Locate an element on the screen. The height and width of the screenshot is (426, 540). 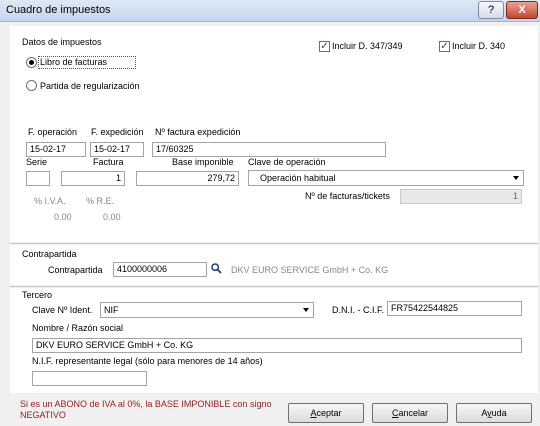
radio-libro-label: Libro de facturas is located at coordinates (73, 62).